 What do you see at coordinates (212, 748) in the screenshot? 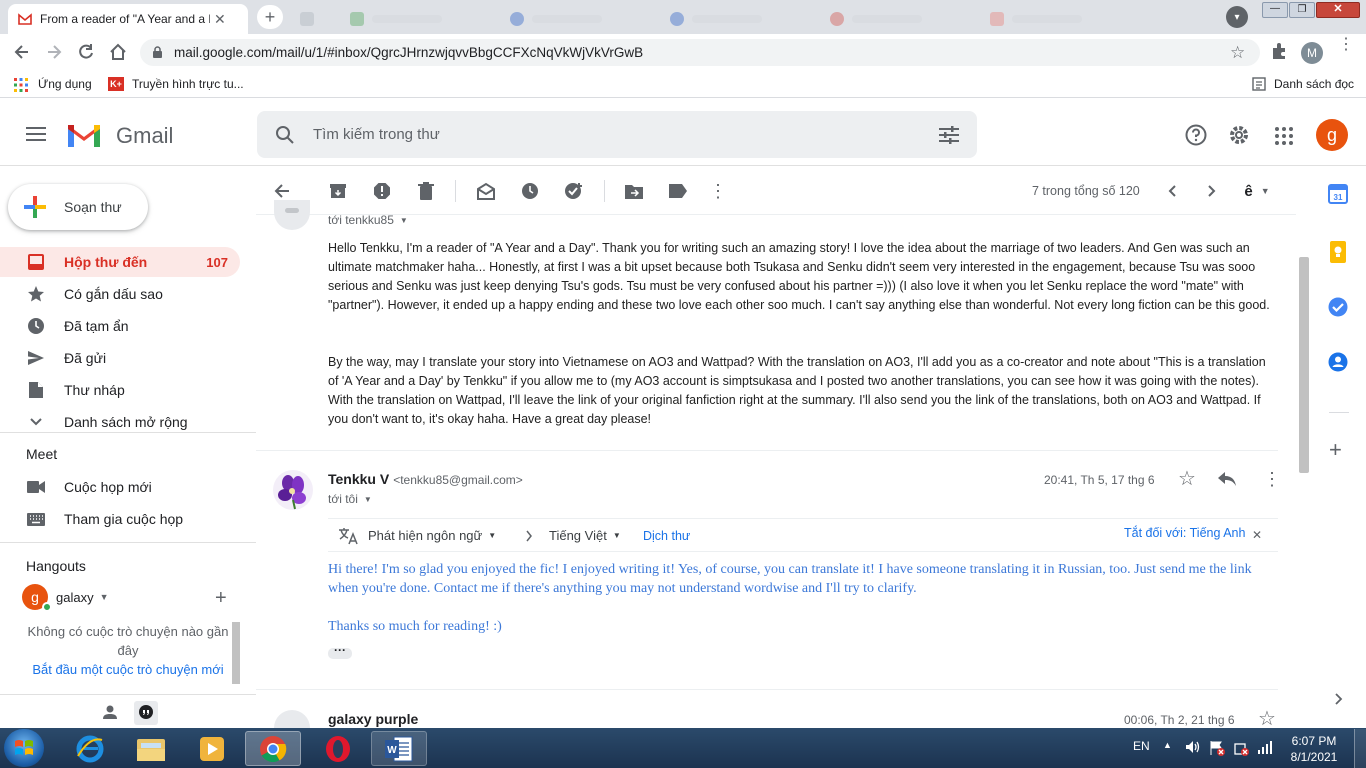
I see `media-player-icon` at bounding box center [212, 748].